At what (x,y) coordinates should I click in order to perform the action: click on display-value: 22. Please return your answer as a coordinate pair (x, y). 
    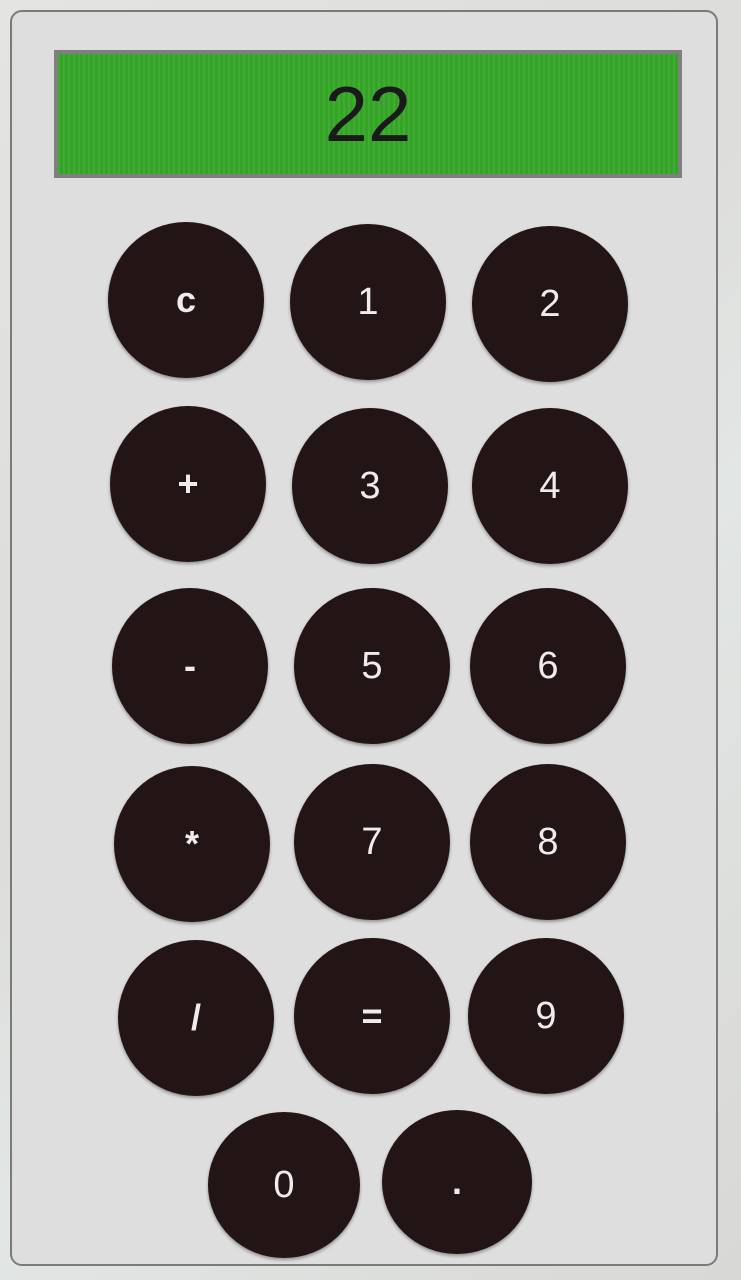
    Looking at the image, I should click on (368, 114).